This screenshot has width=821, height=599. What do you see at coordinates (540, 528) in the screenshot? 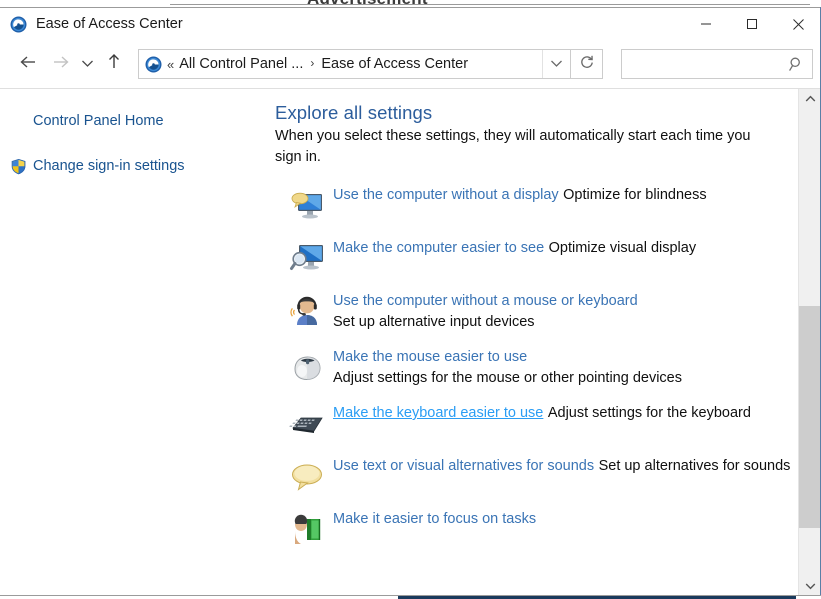
I see `list-item: Make it easier to focus on tasks` at bounding box center [540, 528].